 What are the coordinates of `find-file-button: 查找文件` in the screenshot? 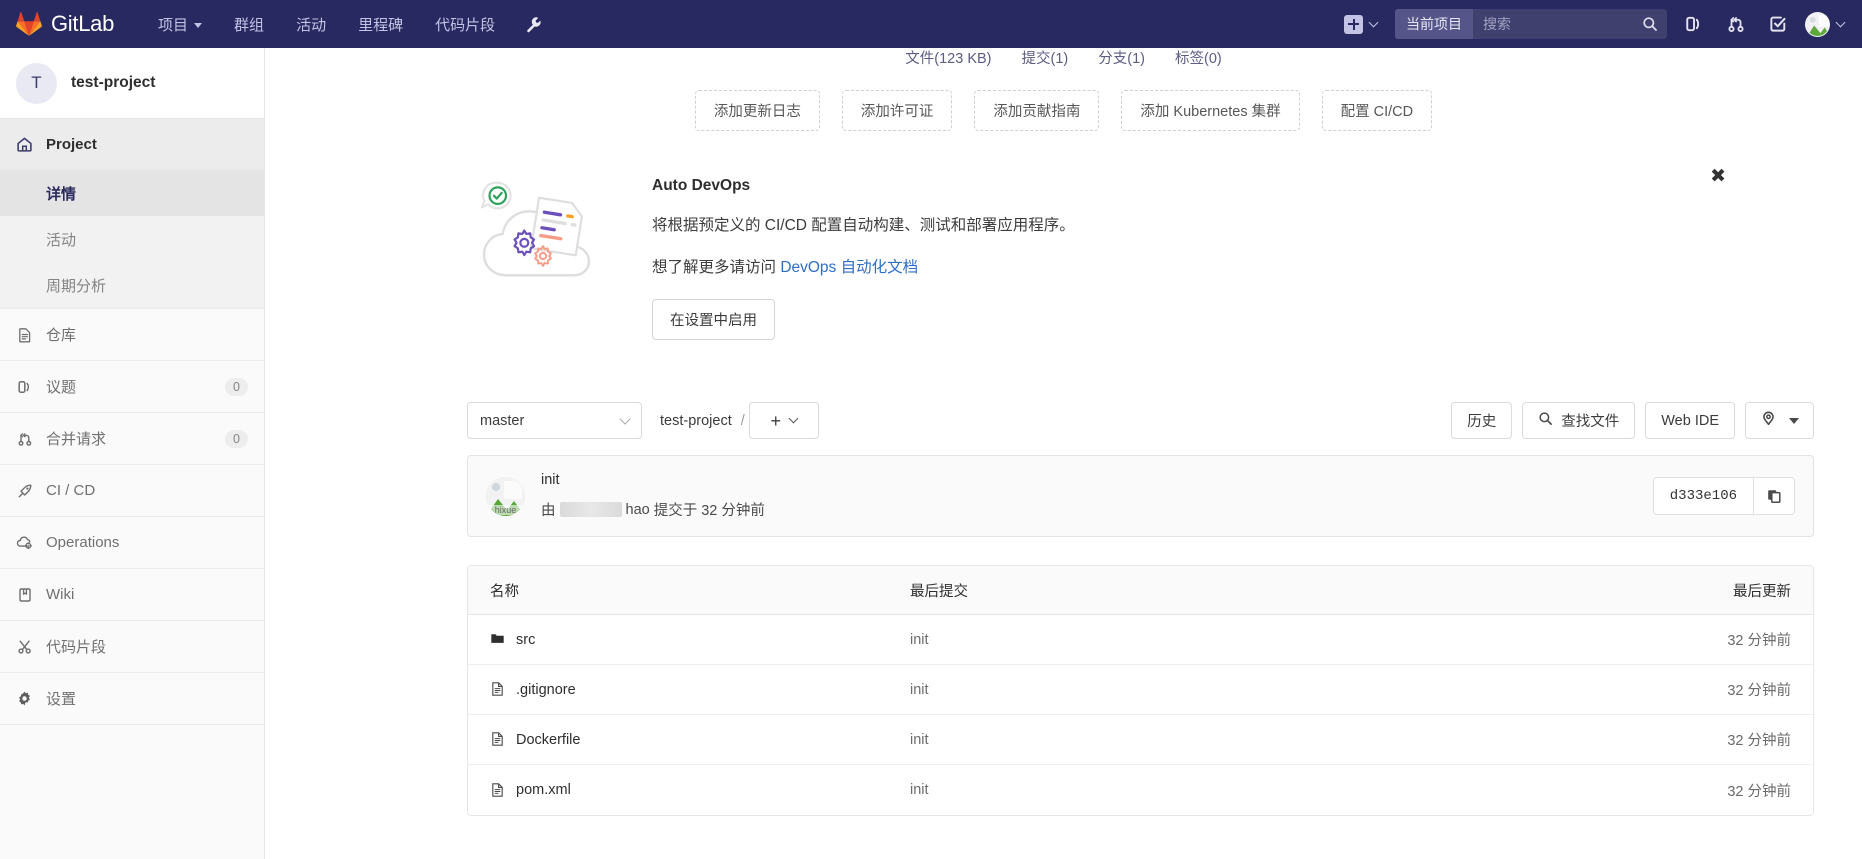 It's located at (1579, 420).